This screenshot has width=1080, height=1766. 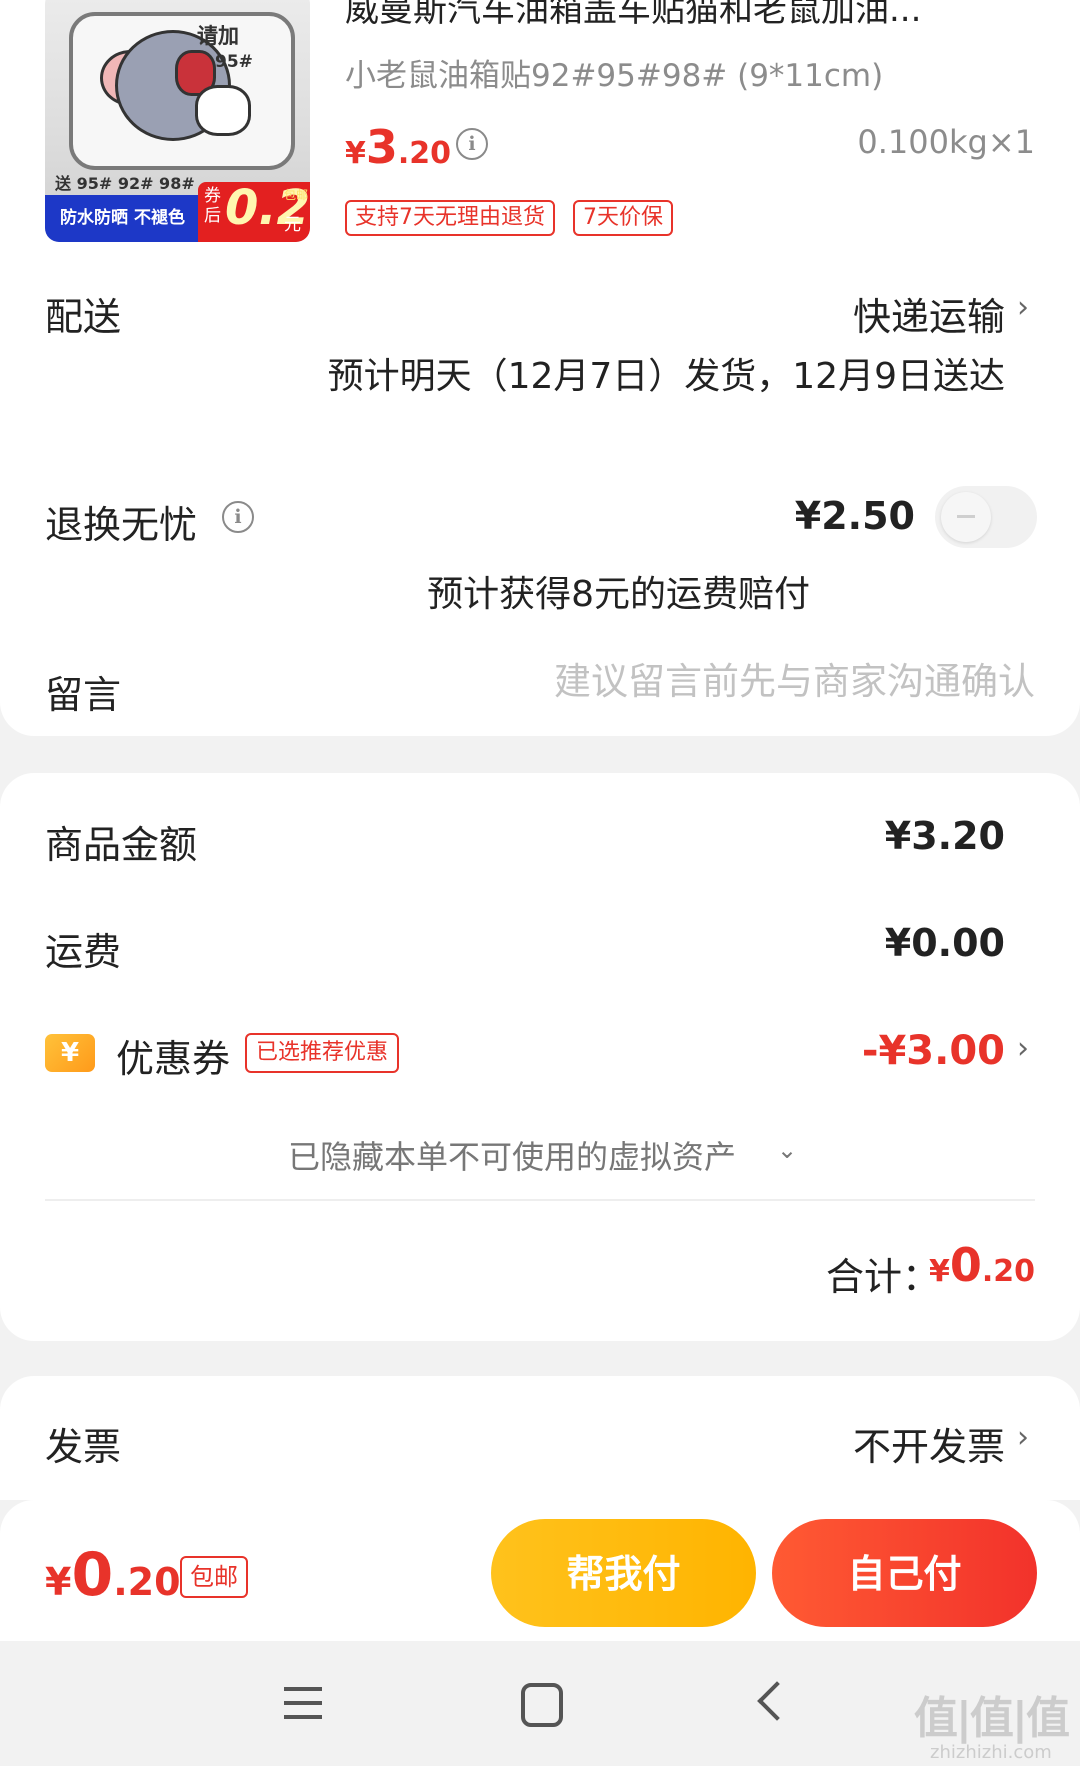 What do you see at coordinates (254, 211) in the screenshot?
I see `thumbnail-promo-badge: 券后 0.2 包邮 元` at bounding box center [254, 211].